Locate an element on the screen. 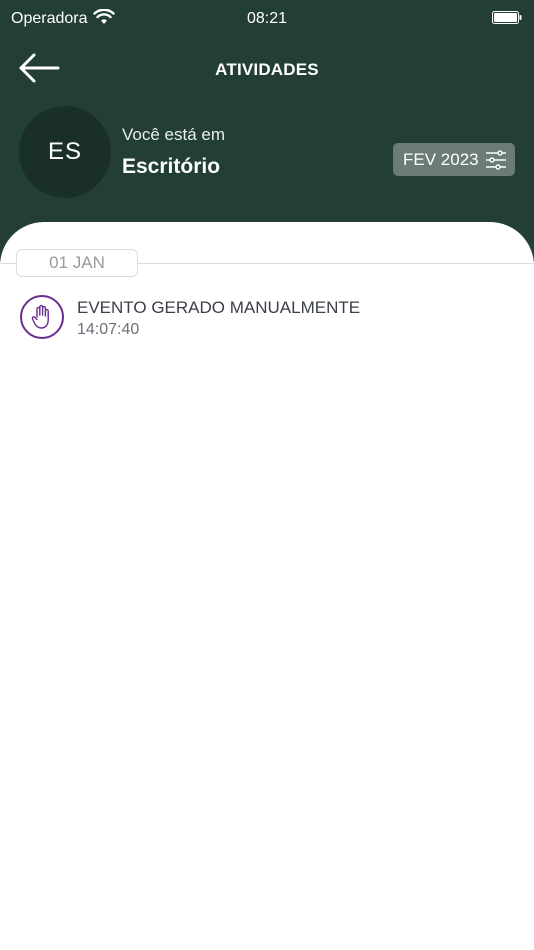  period-filter-button: FEV 2023 is located at coordinates (454, 159).